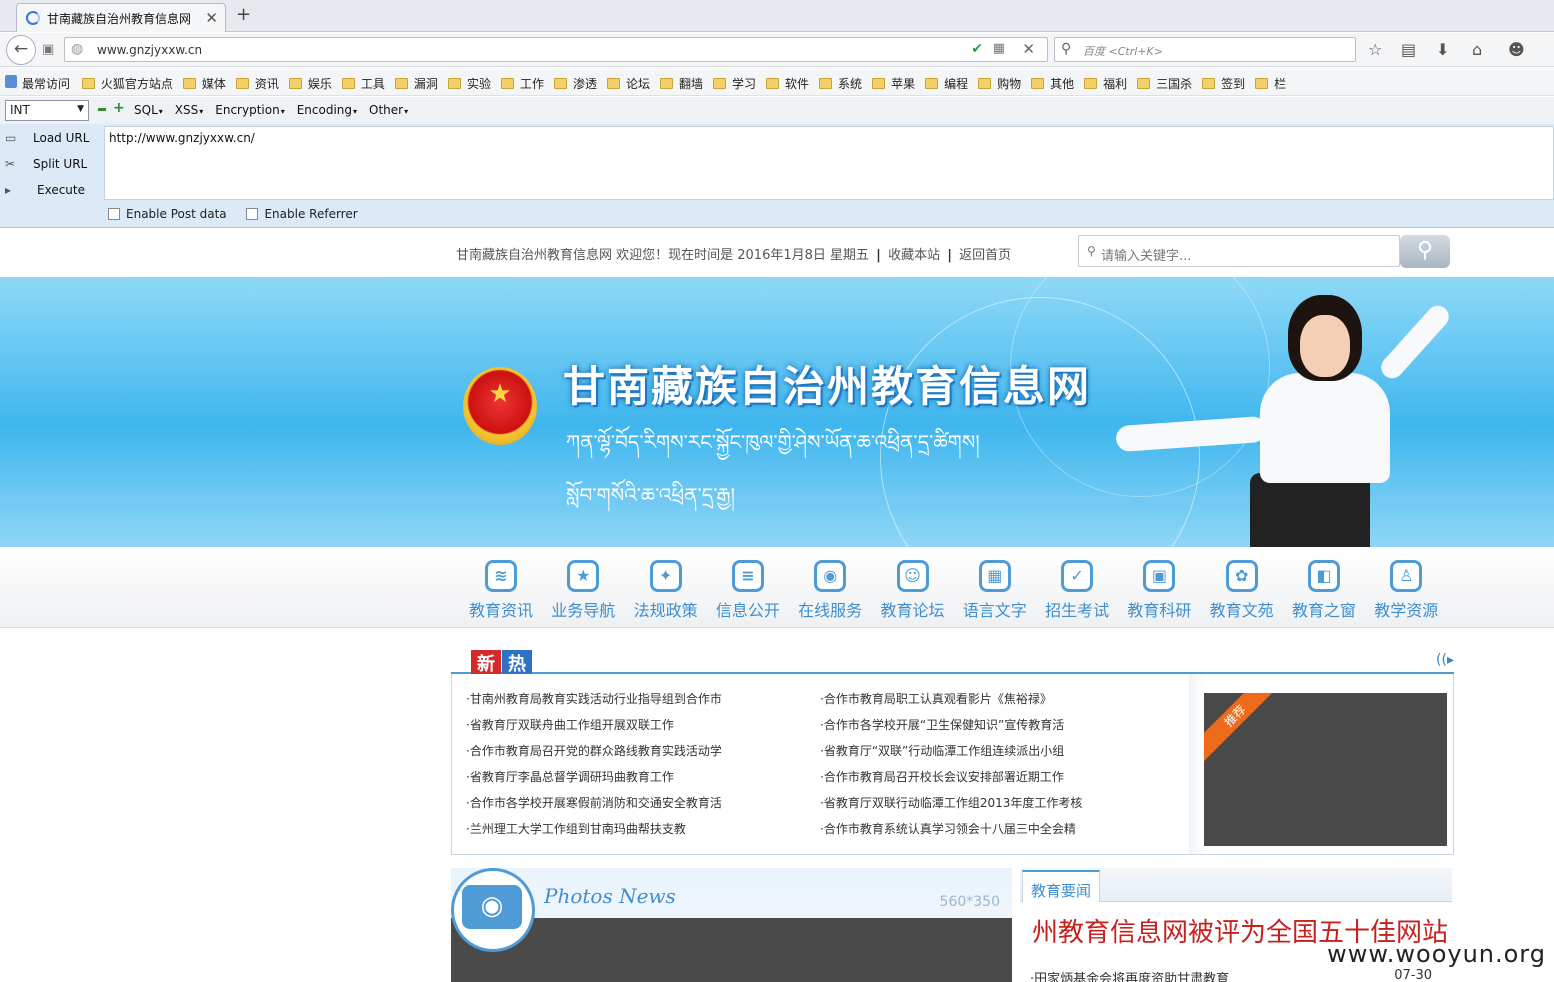  I want to click on type-select-value: INT, so click(20, 110).